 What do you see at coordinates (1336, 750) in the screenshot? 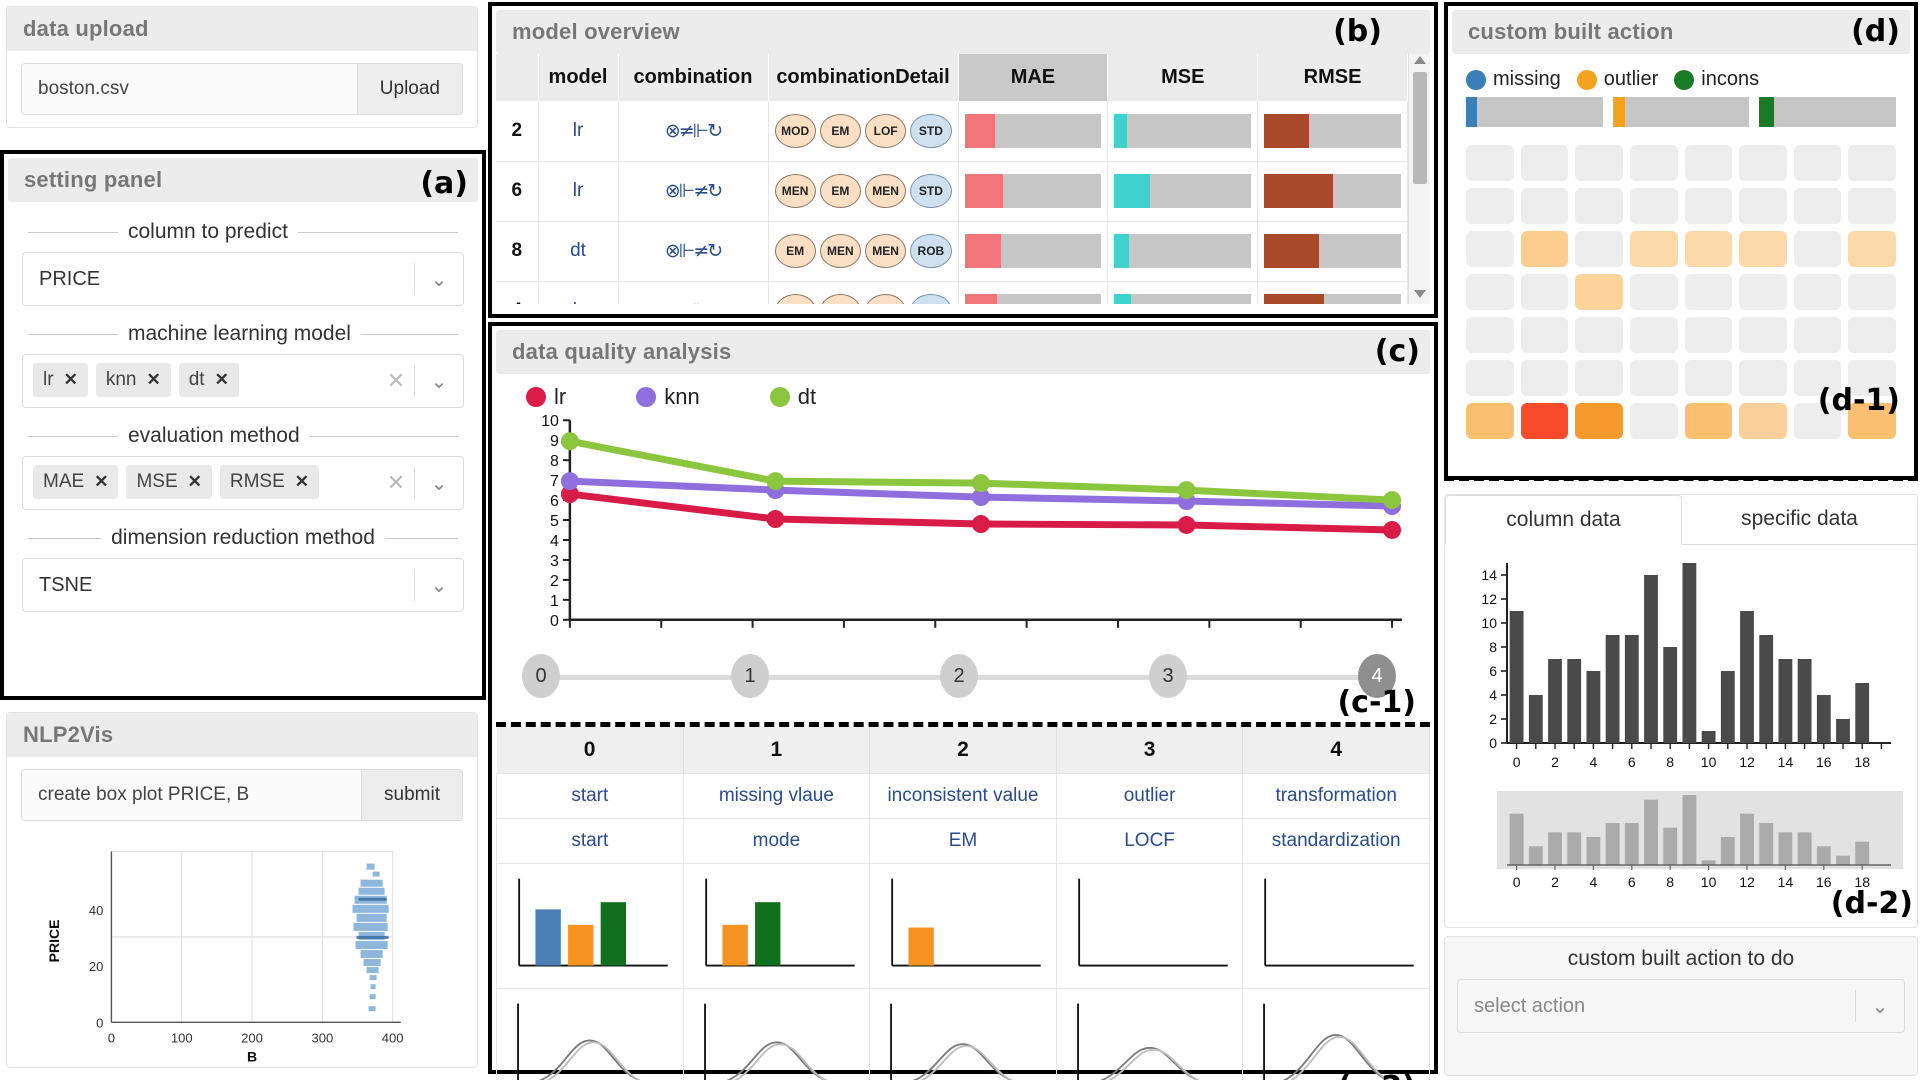
I see `step-col-4: 4` at bounding box center [1336, 750].